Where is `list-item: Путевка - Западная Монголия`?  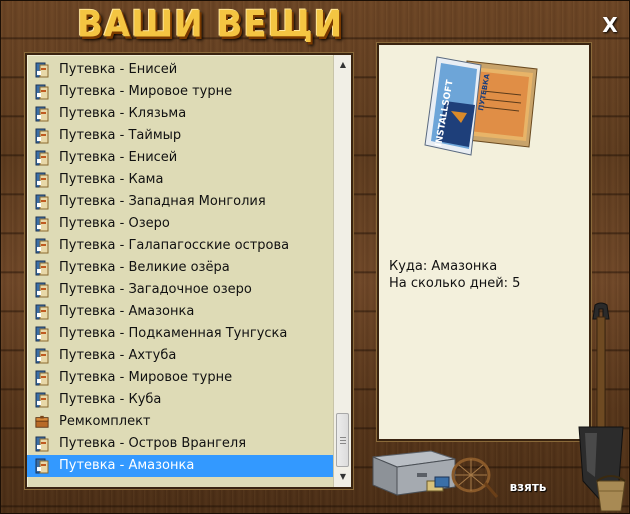 list-item: Путевка - Западная Монголия is located at coordinates (180, 202).